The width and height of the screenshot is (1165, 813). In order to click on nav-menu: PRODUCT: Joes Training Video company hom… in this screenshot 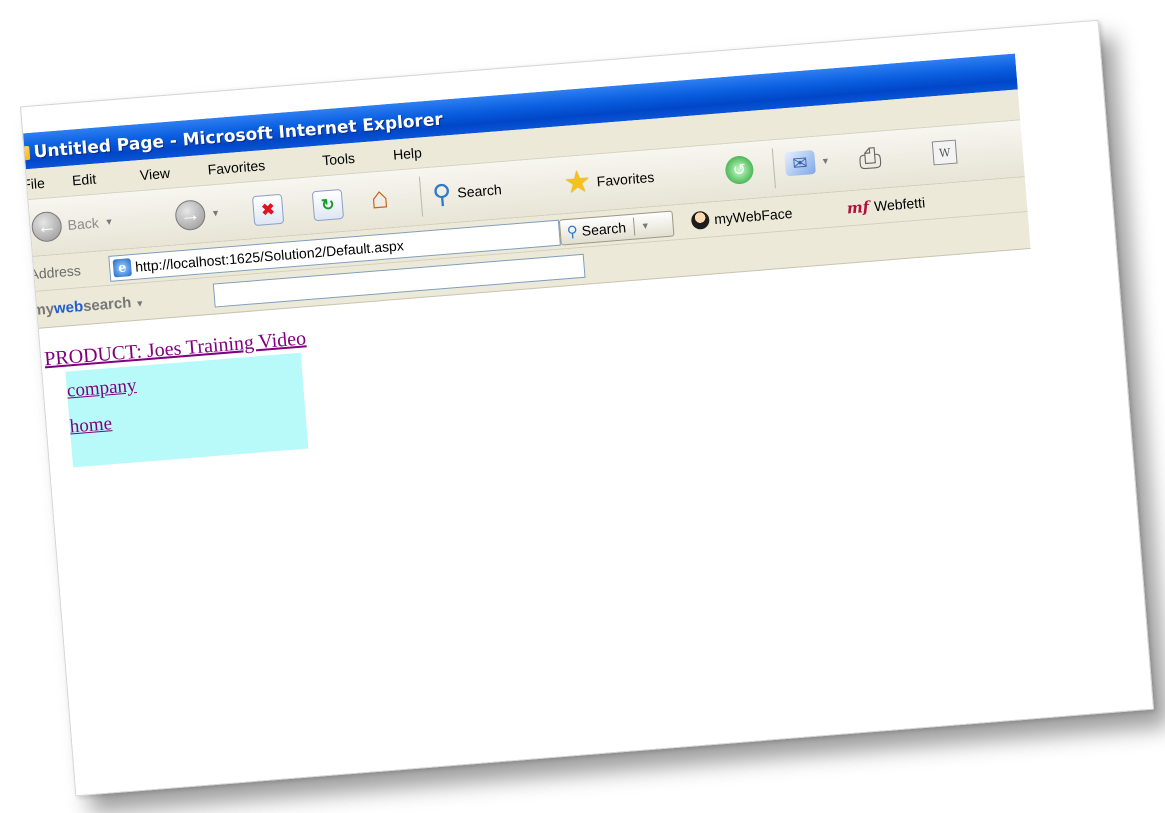, I will do `click(178, 398)`.